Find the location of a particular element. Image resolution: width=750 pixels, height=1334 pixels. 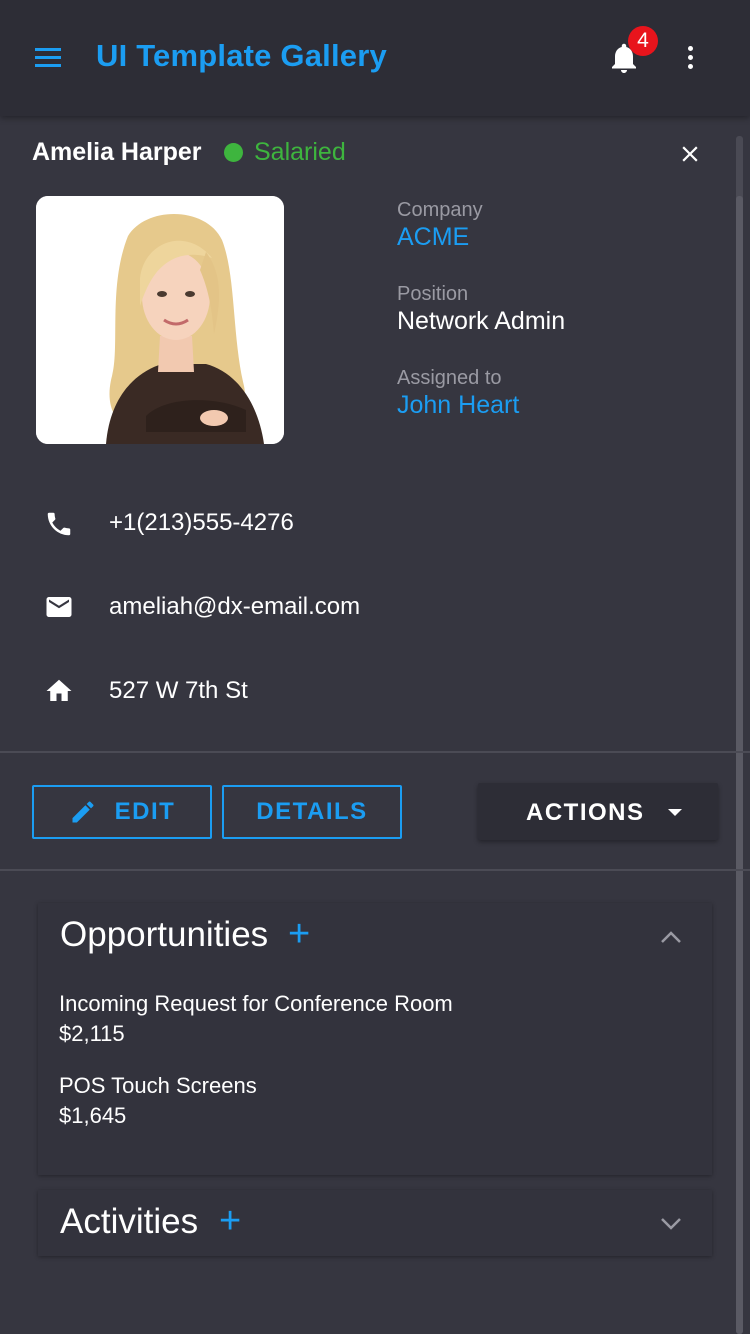

activities-card: Activities + is located at coordinates (375, 1223).